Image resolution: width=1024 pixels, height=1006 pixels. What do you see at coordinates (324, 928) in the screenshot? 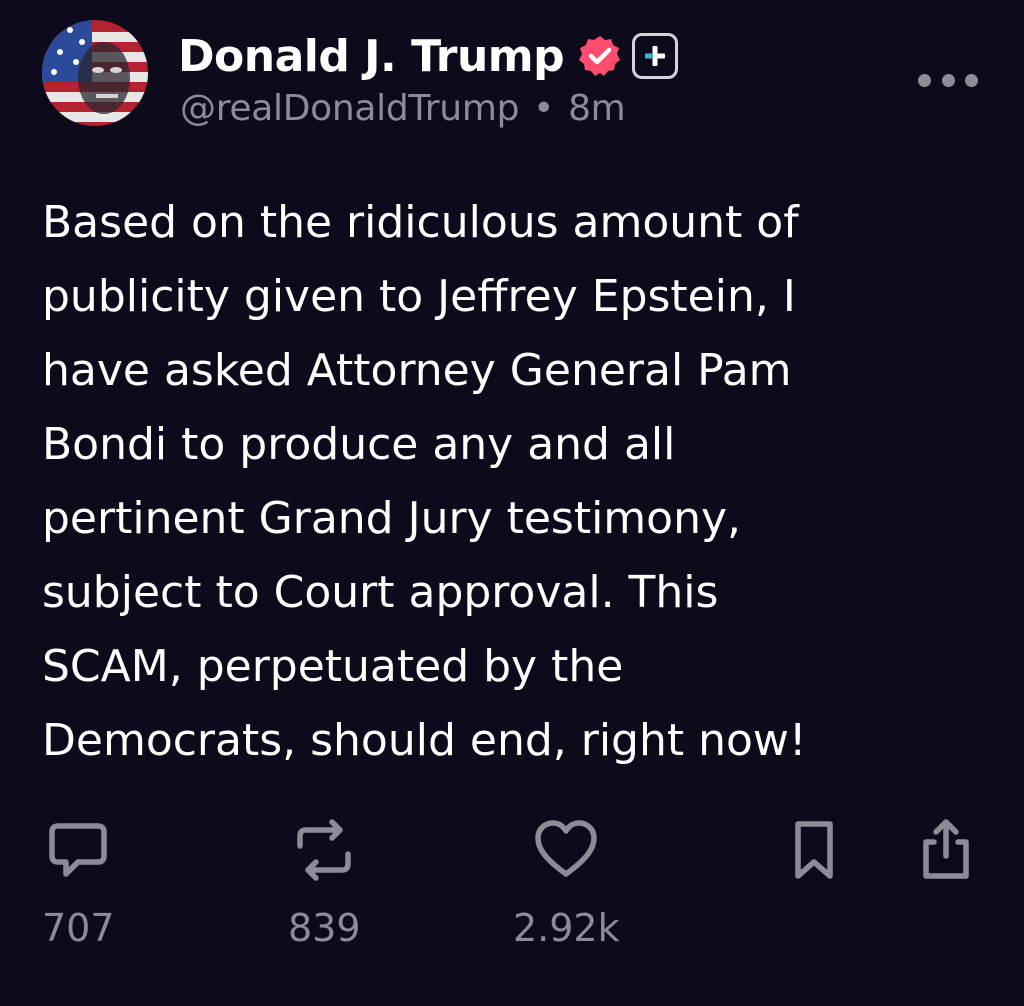
I see `repost-count: 839` at bounding box center [324, 928].